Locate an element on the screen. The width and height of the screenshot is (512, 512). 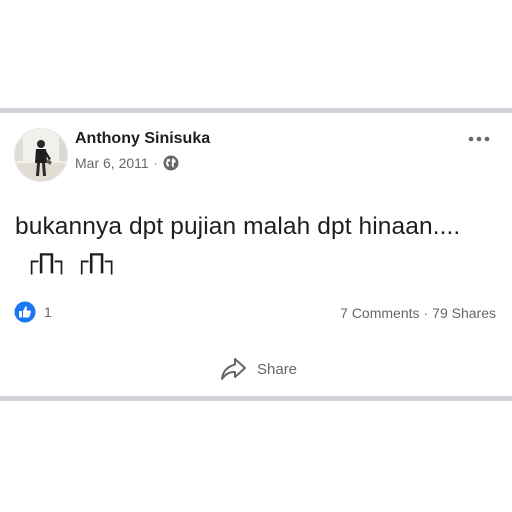
globe-icon is located at coordinates (171, 163).